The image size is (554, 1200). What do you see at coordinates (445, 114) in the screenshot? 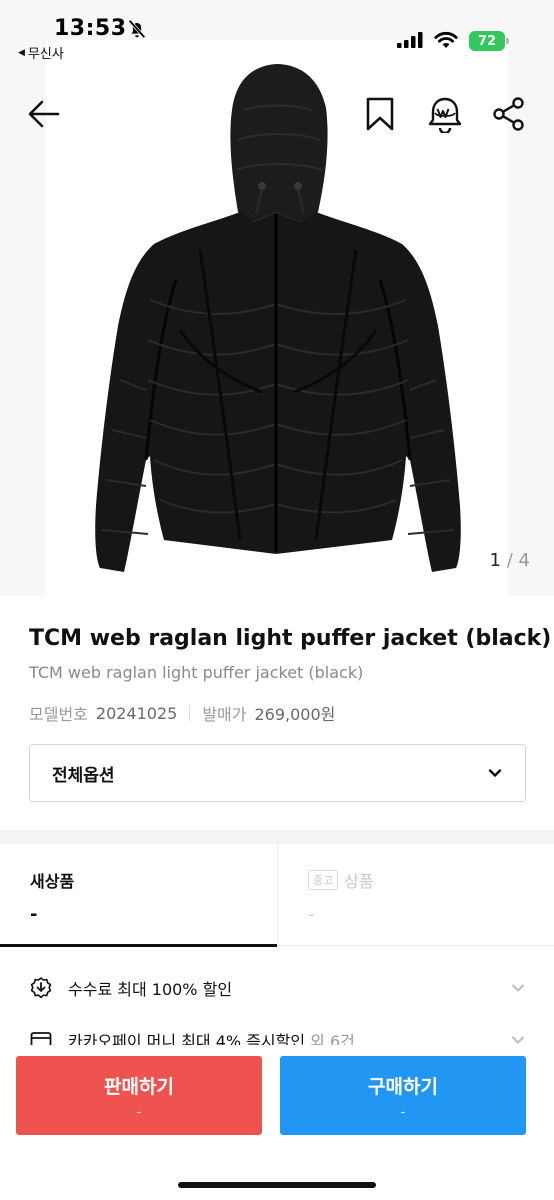
I see `price-alert-bell-icon` at bounding box center [445, 114].